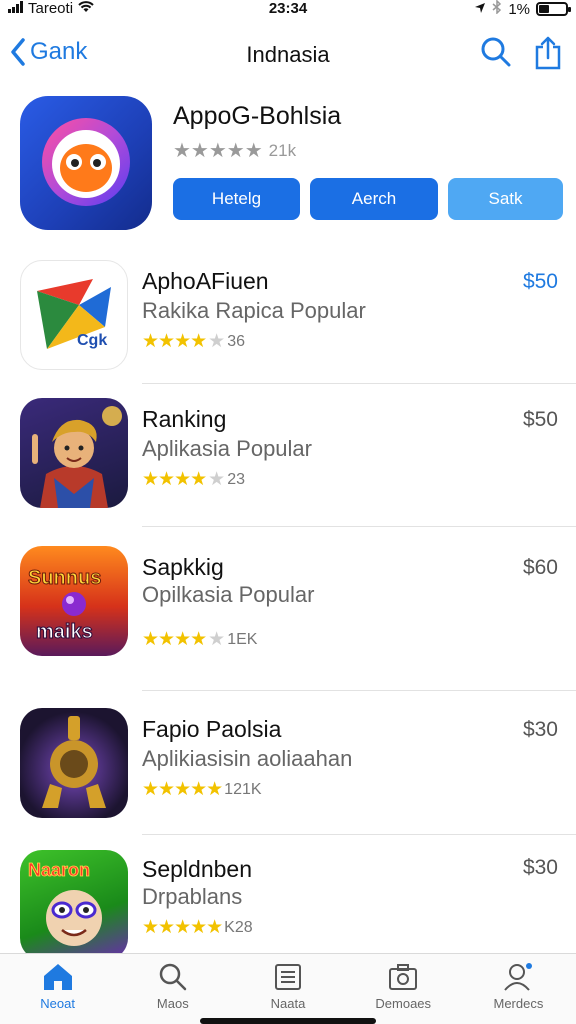 This screenshot has height=1024, width=576. I want to click on action-button-2: Aerch, so click(374, 199).